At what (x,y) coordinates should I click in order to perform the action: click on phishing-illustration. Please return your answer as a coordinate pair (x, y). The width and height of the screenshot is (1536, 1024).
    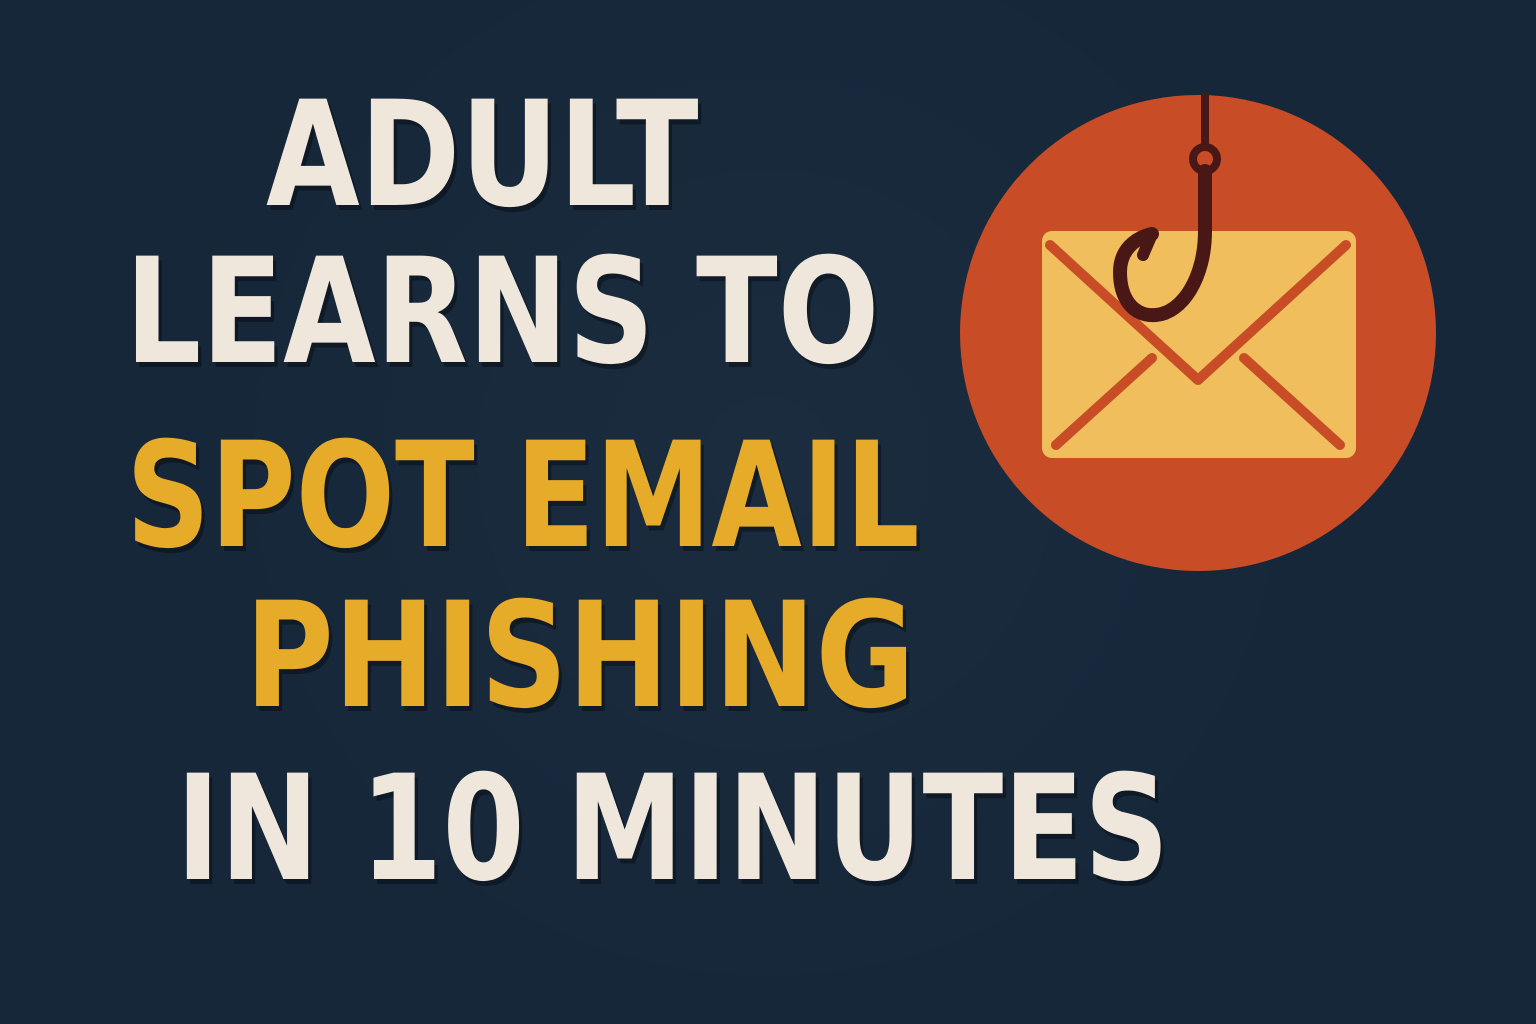
    Looking at the image, I should click on (1198, 332).